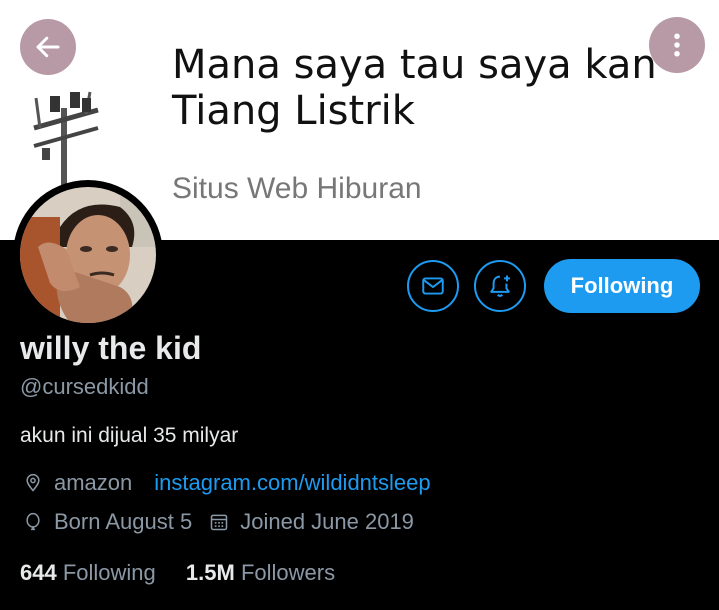 The height and width of the screenshot is (610, 719). What do you see at coordinates (33, 483) in the screenshot?
I see `location-pin-icon` at bounding box center [33, 483].